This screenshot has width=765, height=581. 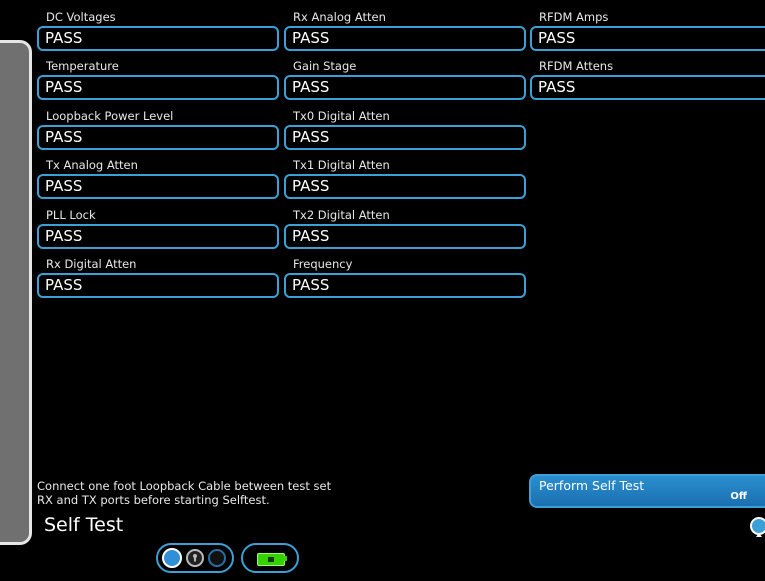 I want to click on result-rfdm-attens: RFDM Attens PASS, so click(x=647, y=79).